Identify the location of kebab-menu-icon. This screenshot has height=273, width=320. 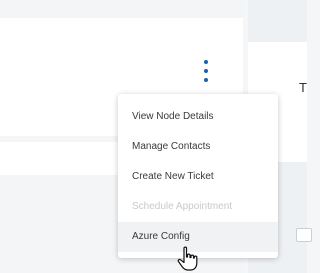
(206, 71).